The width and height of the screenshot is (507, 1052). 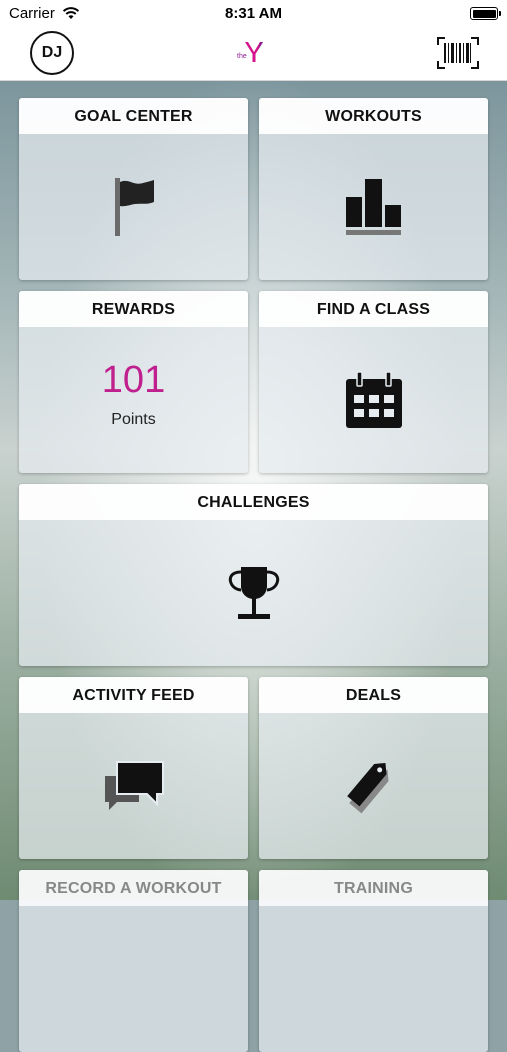 What do you see at coordinates (253, 593) in the screenshot?
I see `trophy-icon` at bounding box center [253, 593].